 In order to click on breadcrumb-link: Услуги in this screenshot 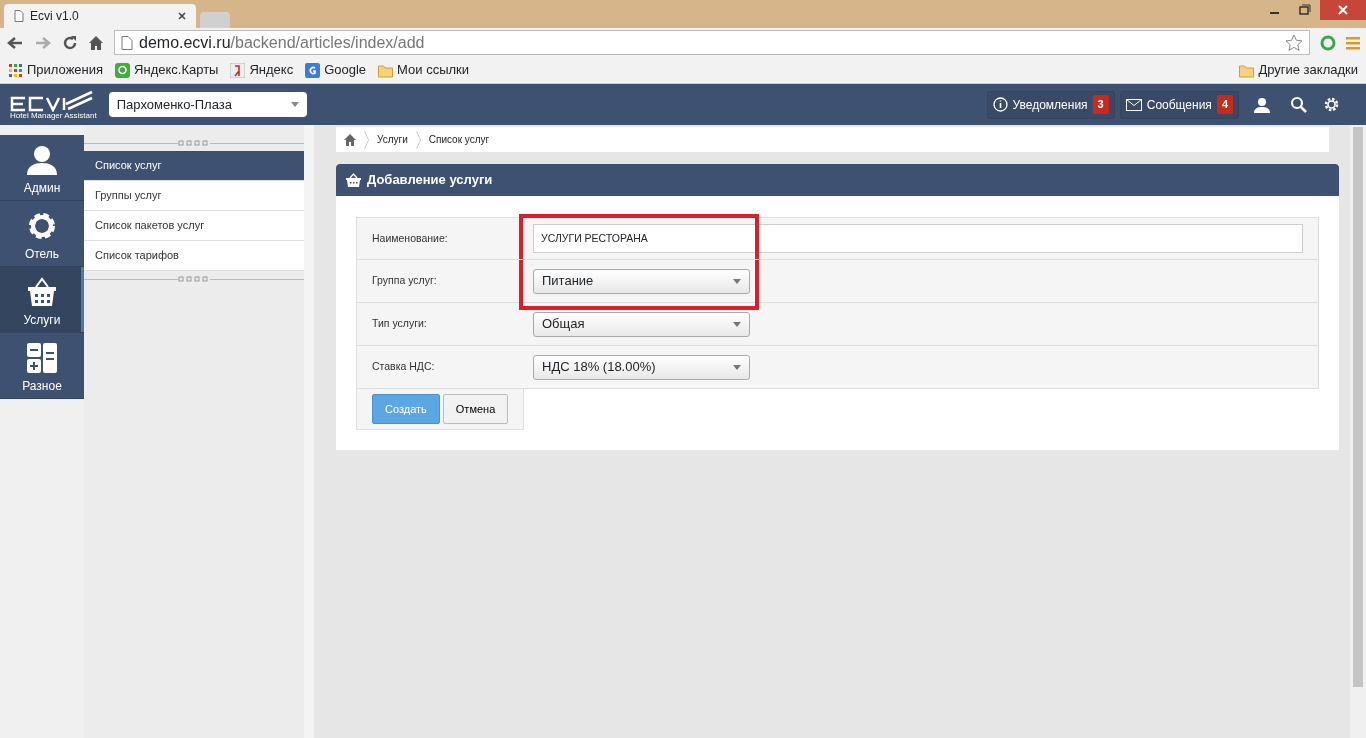, I will do `click(392, 139)`.